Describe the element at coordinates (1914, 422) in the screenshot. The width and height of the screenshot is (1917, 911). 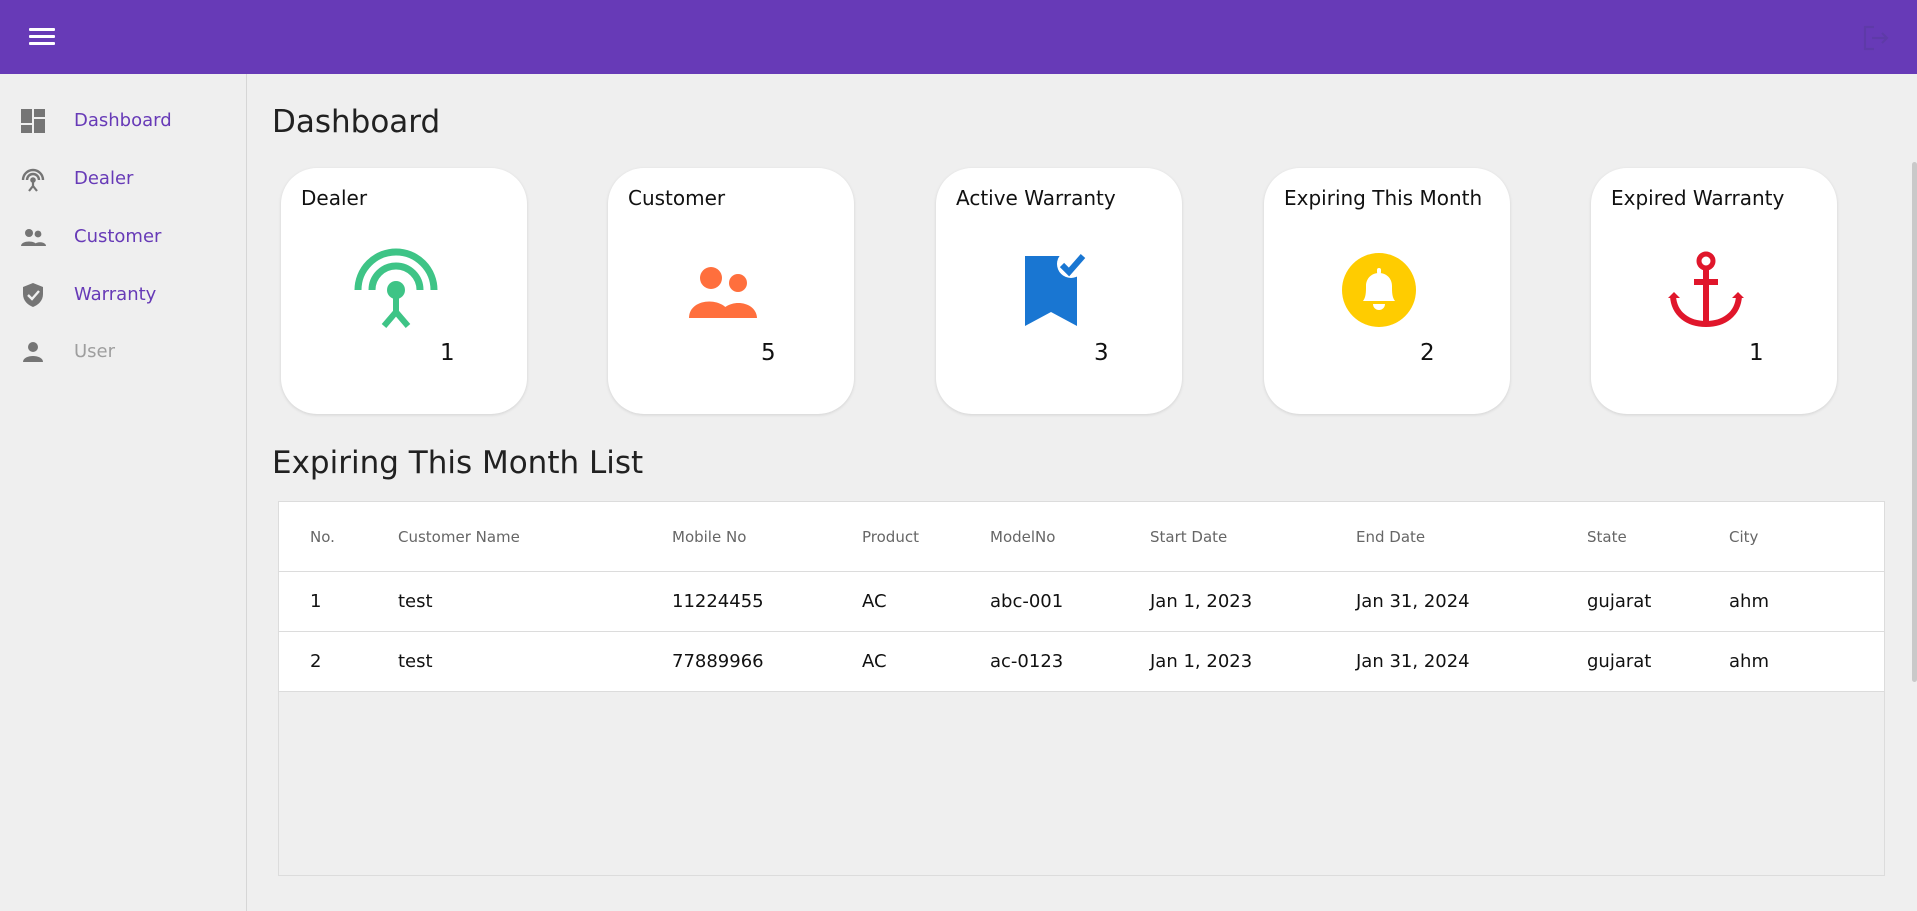
I see `page-scrollbar` at that location.